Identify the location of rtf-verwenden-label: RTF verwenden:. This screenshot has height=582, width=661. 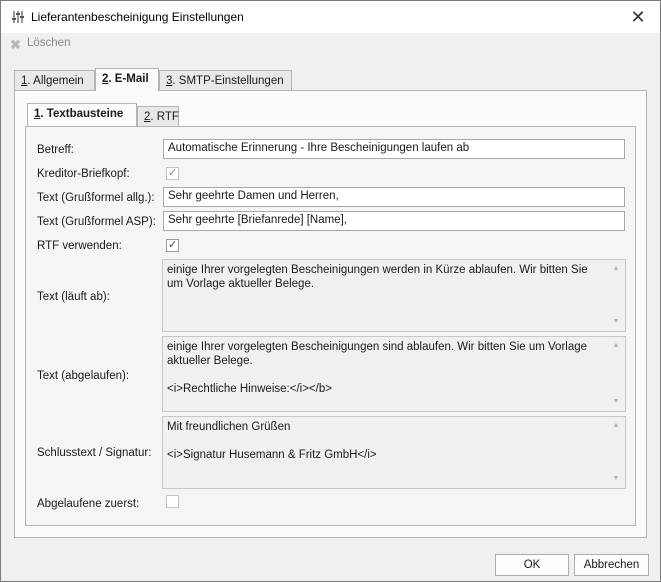
(79, 246).